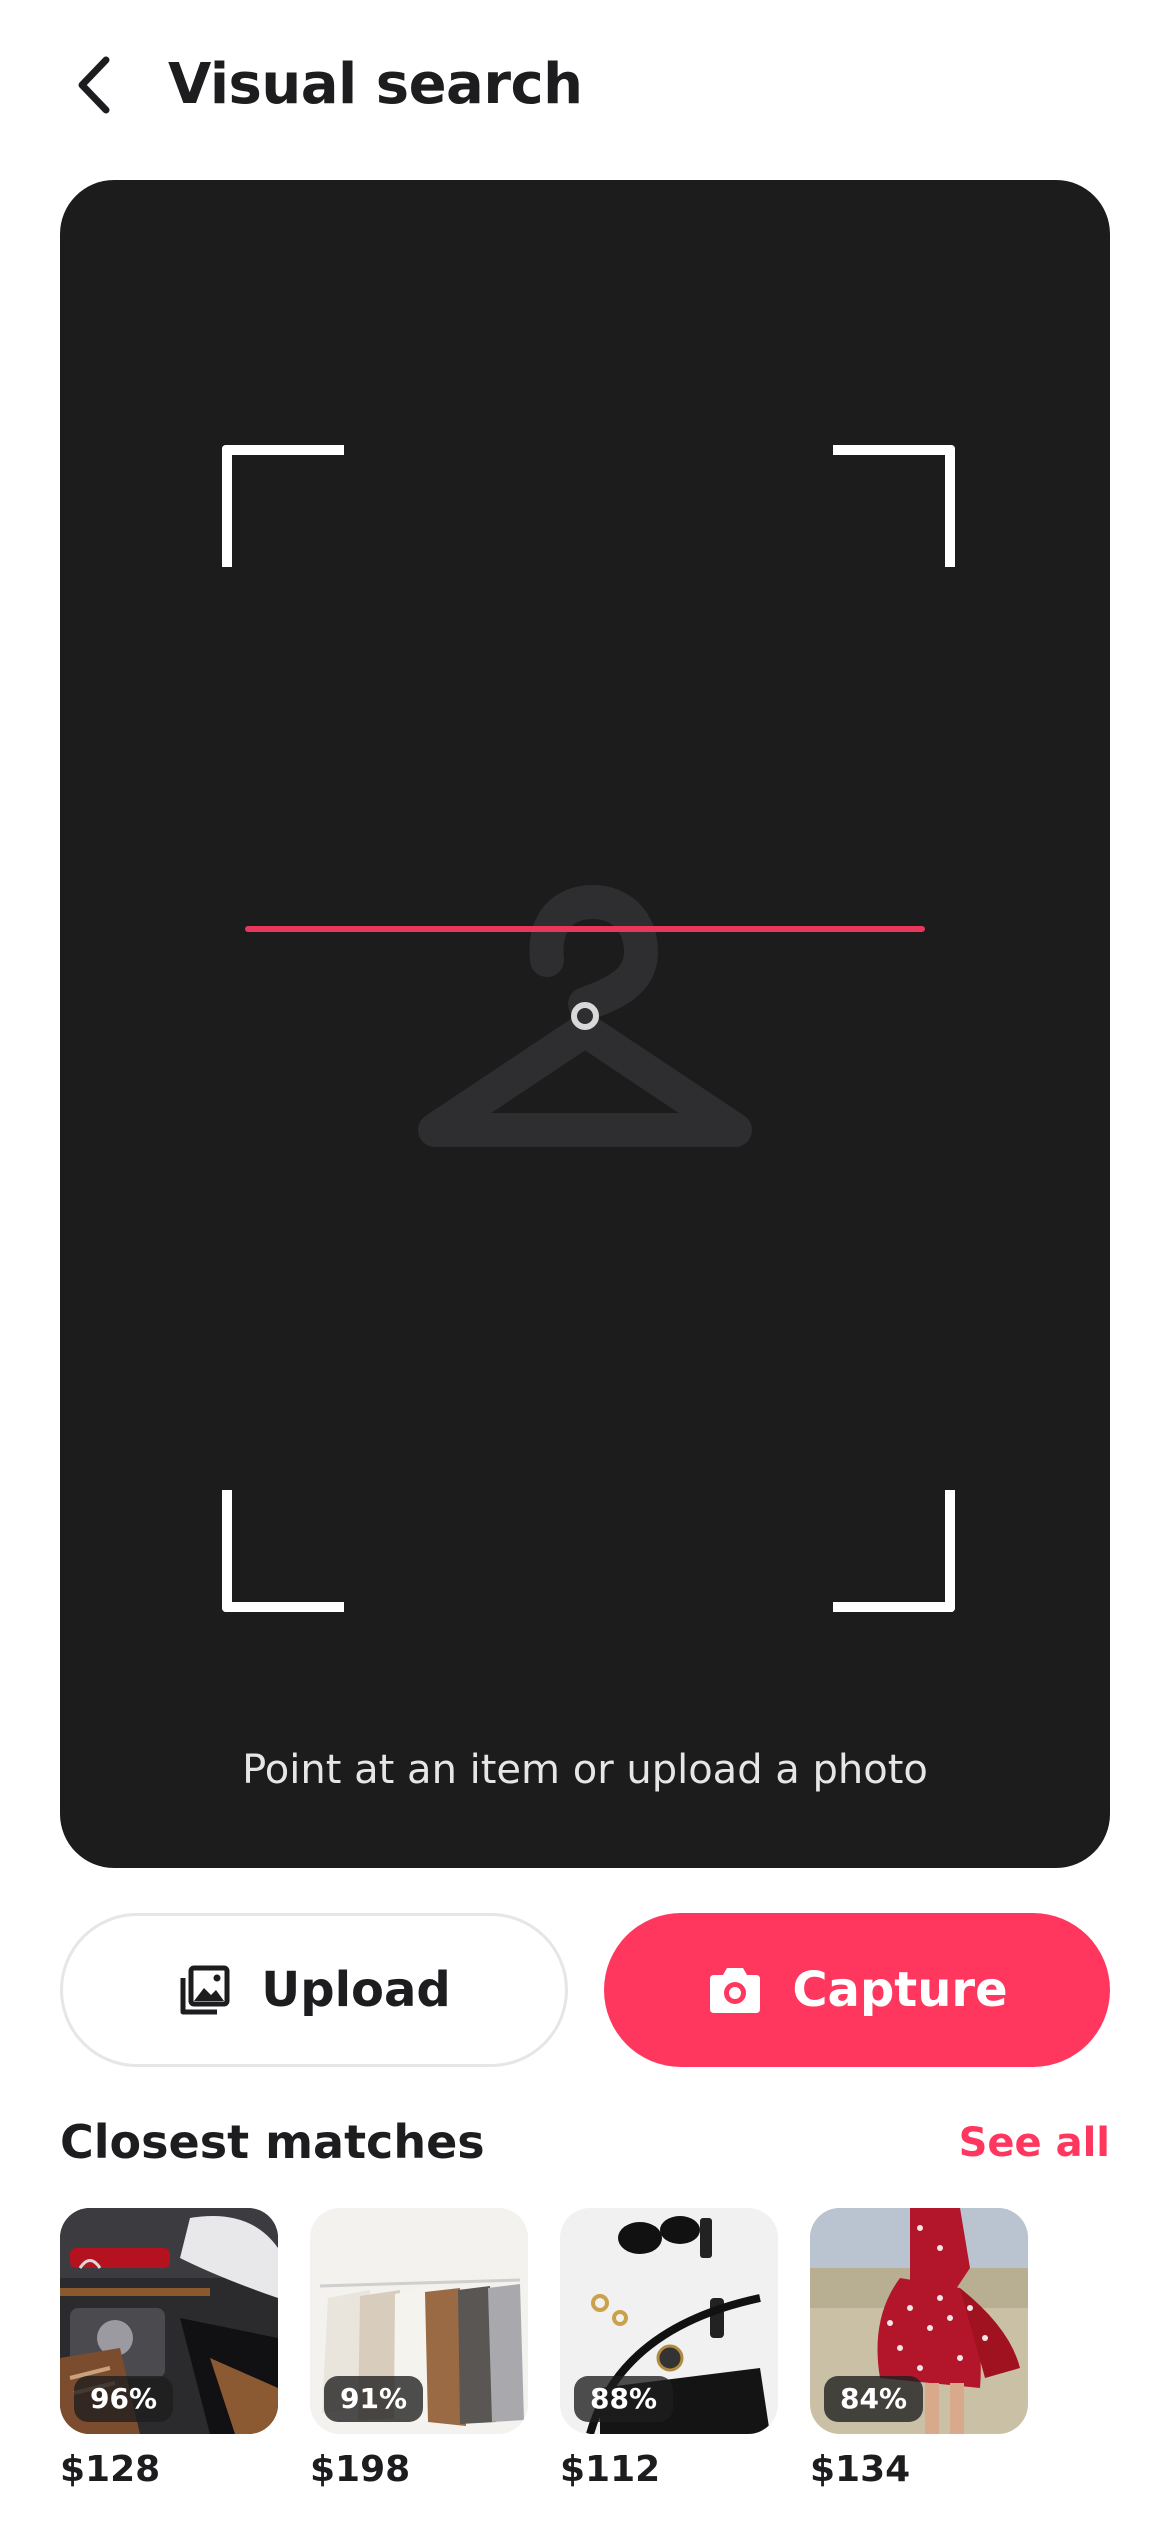 The width and height of the screenshot is (1170, 2532). What do you see at coordinates (669, 2321) in the screenshot?
I see `product-image: 88%` at bounding box center [669, 2321].